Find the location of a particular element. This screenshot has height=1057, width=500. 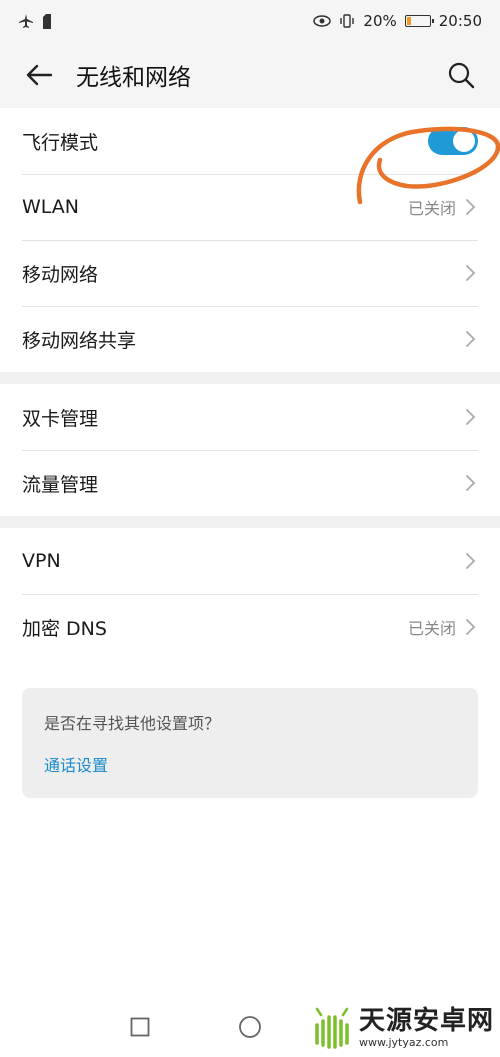

settings-group-sim: 双卡管理 流量管理 is located at coordinates (250, 450).